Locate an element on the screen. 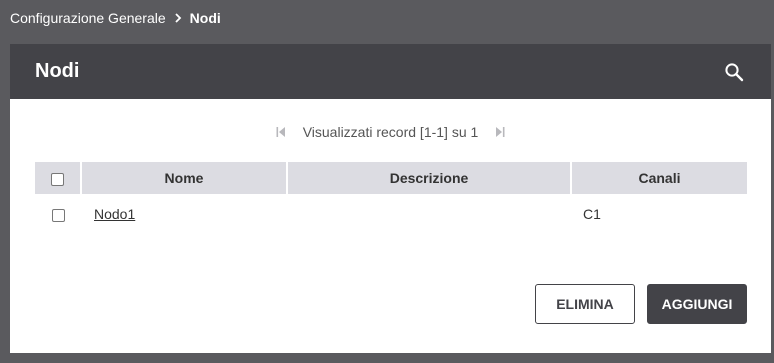  pagination: Visualizzati record [1-1] su 1 is located at coordinates (390, 132).